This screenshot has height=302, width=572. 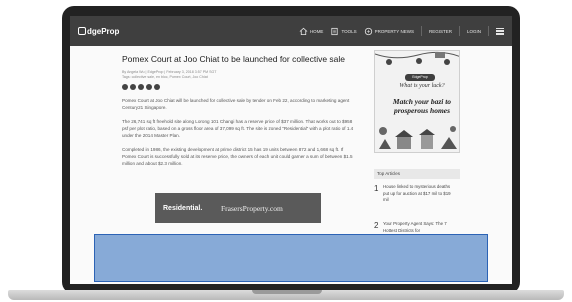 I want to click on selection-overlay, so click(x=291, y=258).